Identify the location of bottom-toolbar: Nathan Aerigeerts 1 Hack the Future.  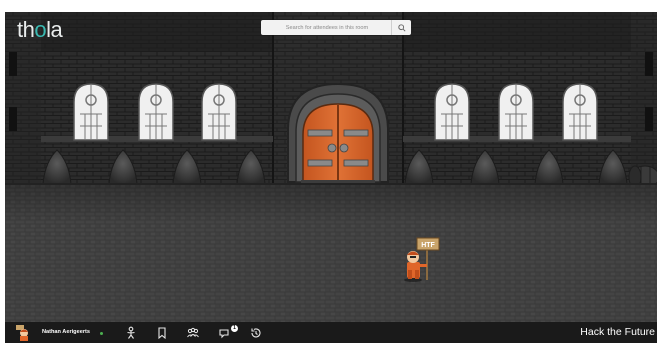
(331, 332).